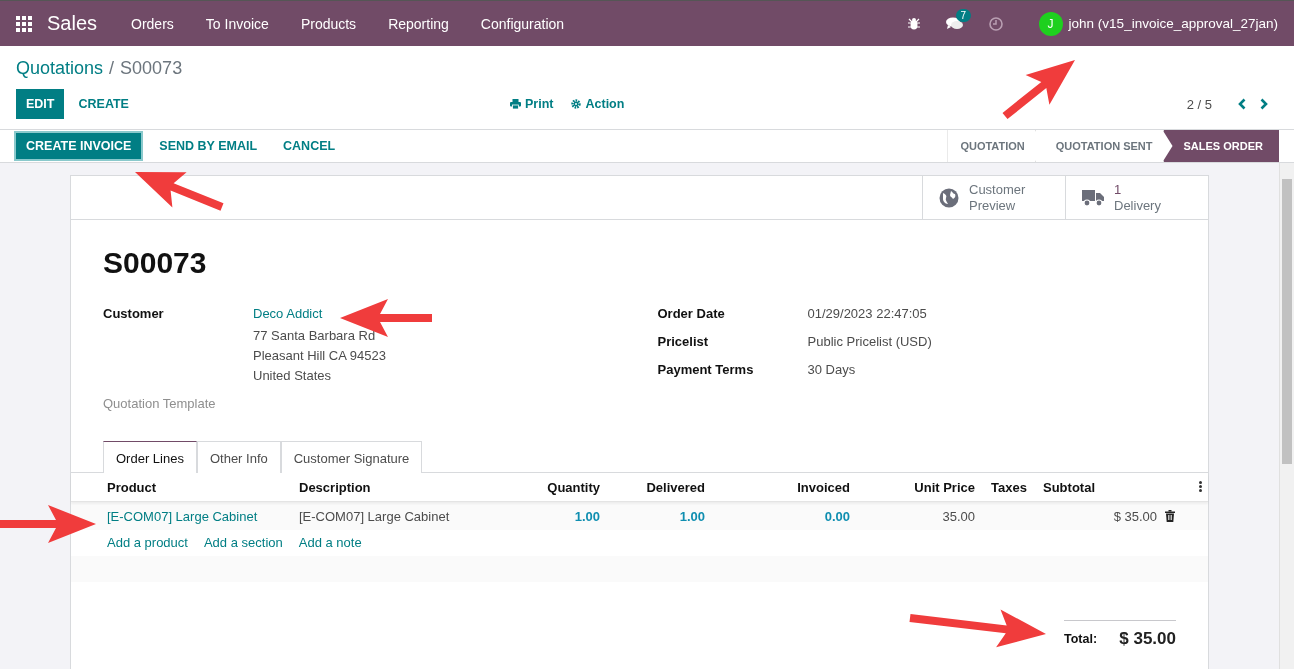  I want to click on field-value: 01/29/2023 22:47:05, so click(867, 314).